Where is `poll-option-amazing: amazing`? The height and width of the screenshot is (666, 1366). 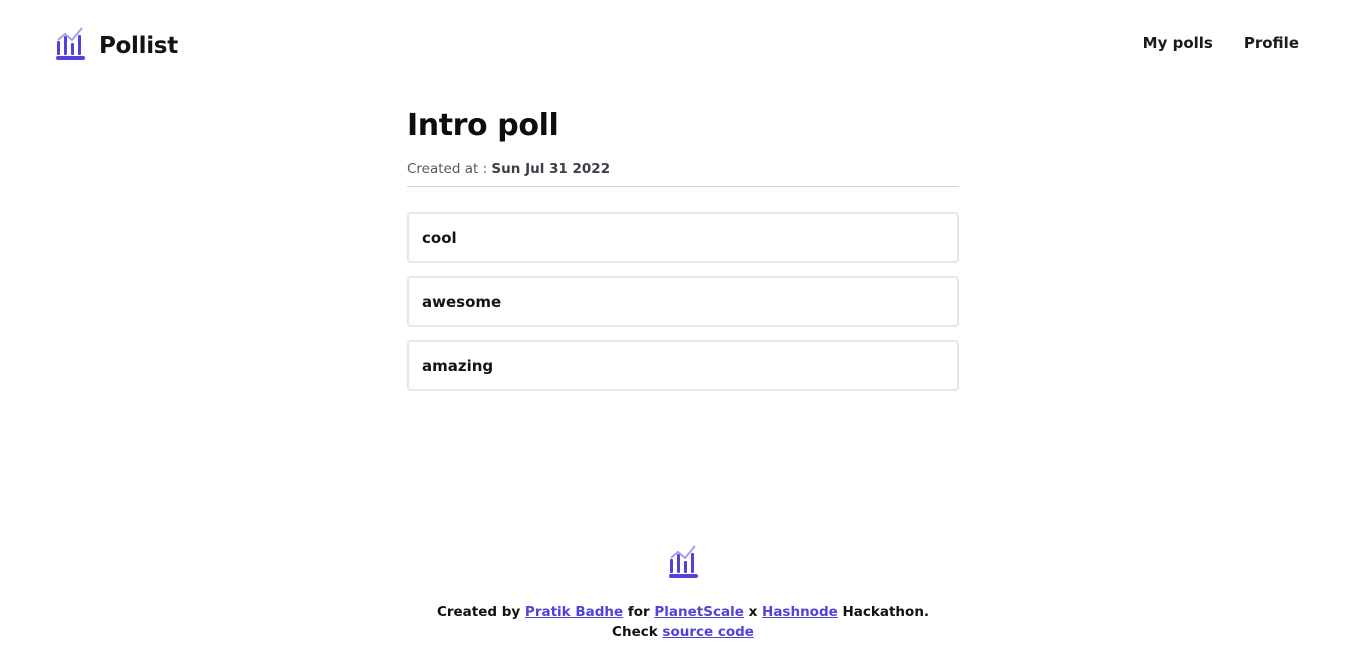
poll-option-amazing: amazing is located at coordinates (683, 365).